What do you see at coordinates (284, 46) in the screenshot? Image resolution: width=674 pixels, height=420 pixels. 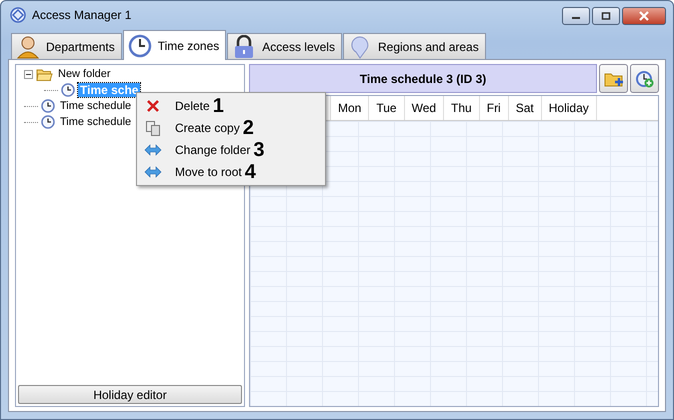 I see `tab: Access levels` at bounding box center [284, 46].